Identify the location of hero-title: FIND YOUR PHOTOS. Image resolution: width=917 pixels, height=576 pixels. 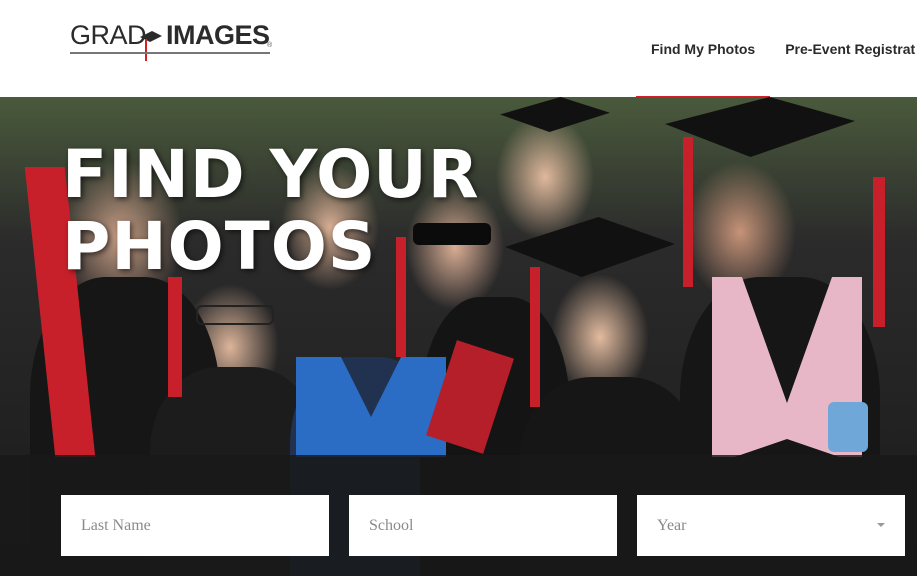
(271, 211).